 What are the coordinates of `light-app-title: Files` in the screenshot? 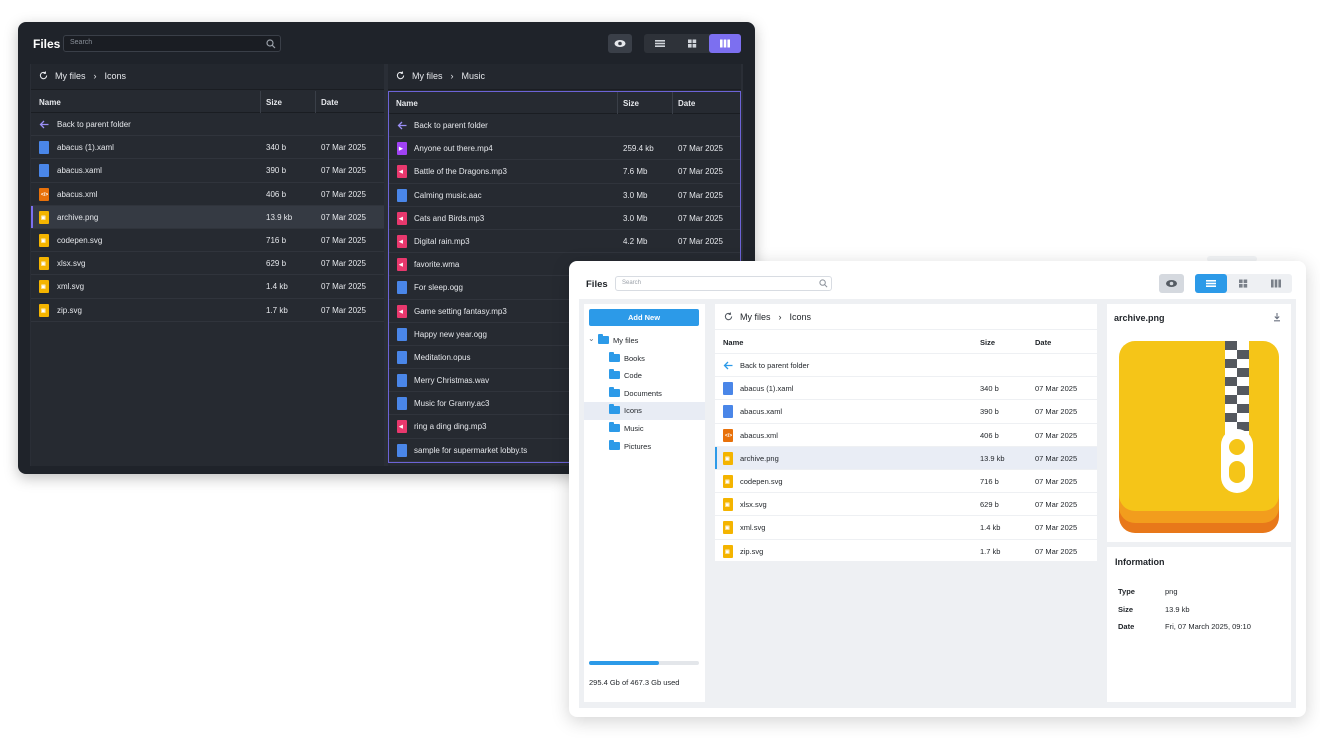 It's located at (597, 284).